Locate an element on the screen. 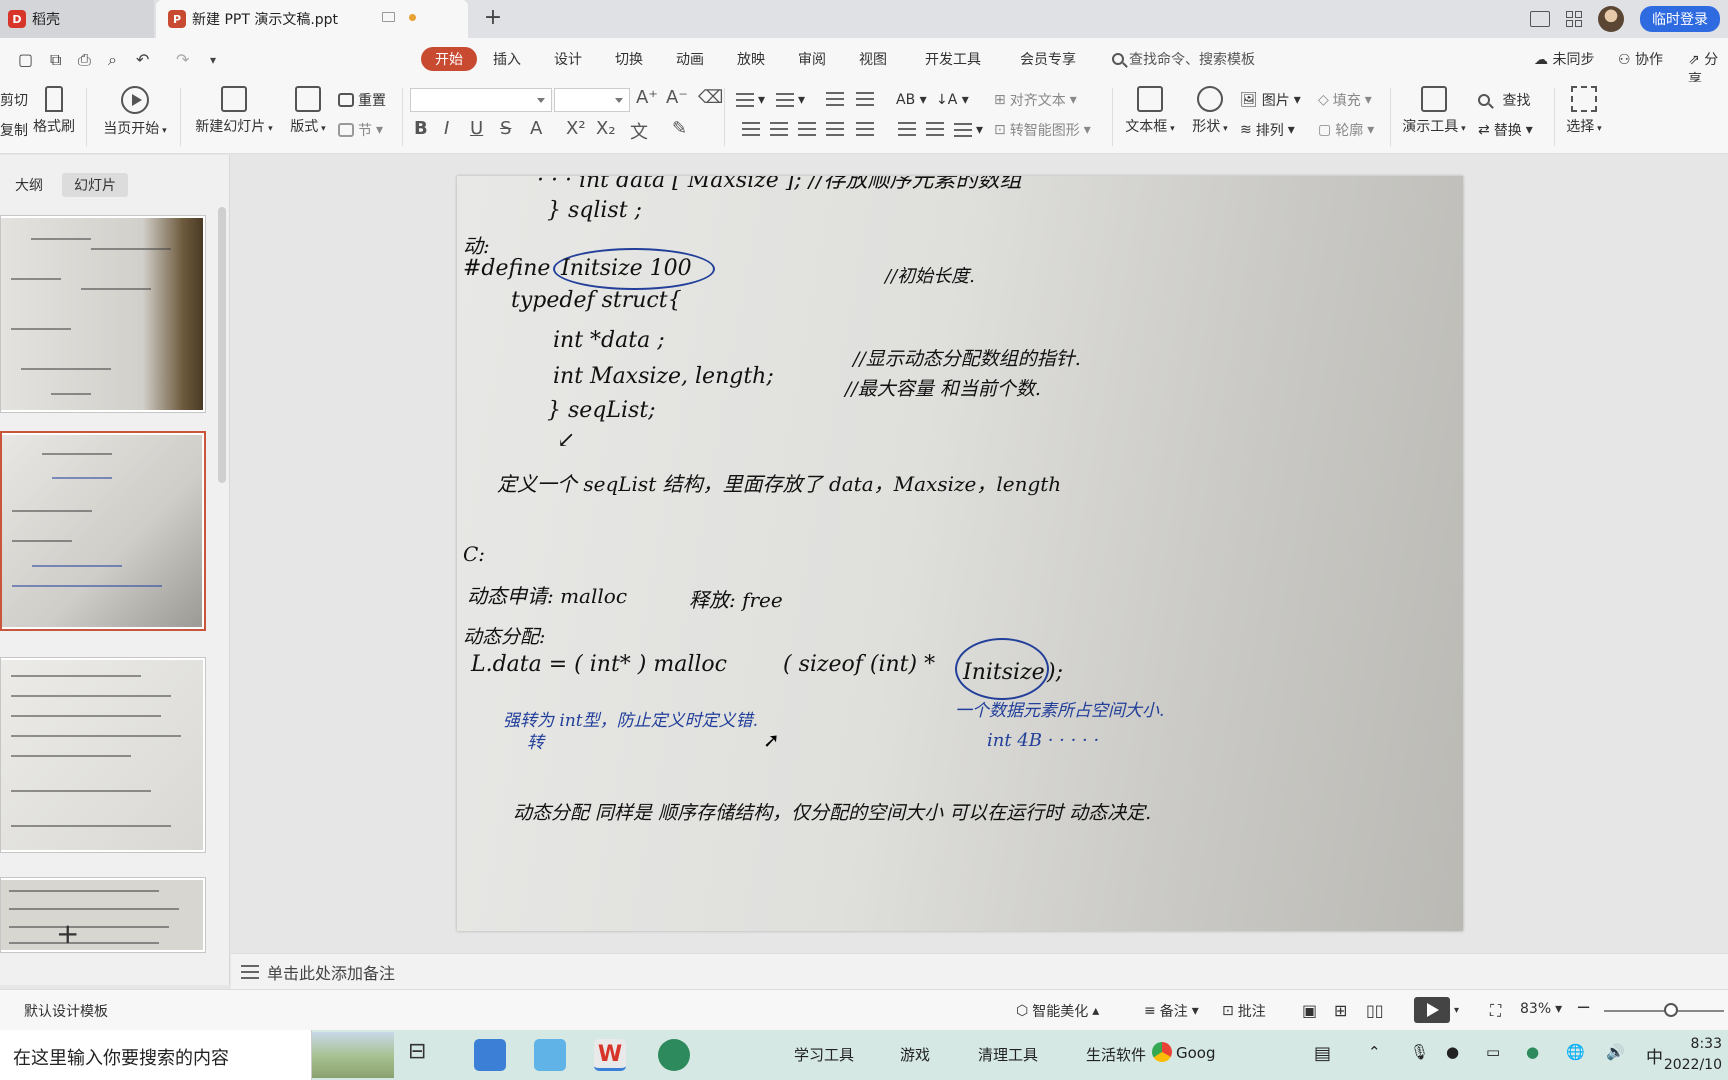  export-icon: ⧉ is located at coordinates (55, 60).